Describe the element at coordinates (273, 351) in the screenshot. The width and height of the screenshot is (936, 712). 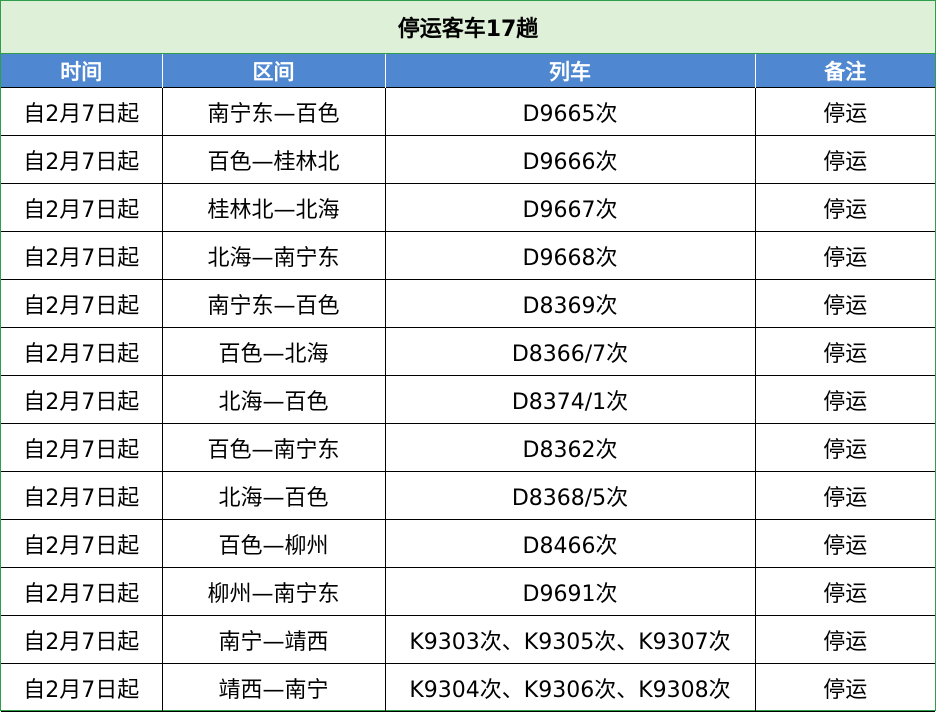
I see `cell-section: 百色—北海` at that location.